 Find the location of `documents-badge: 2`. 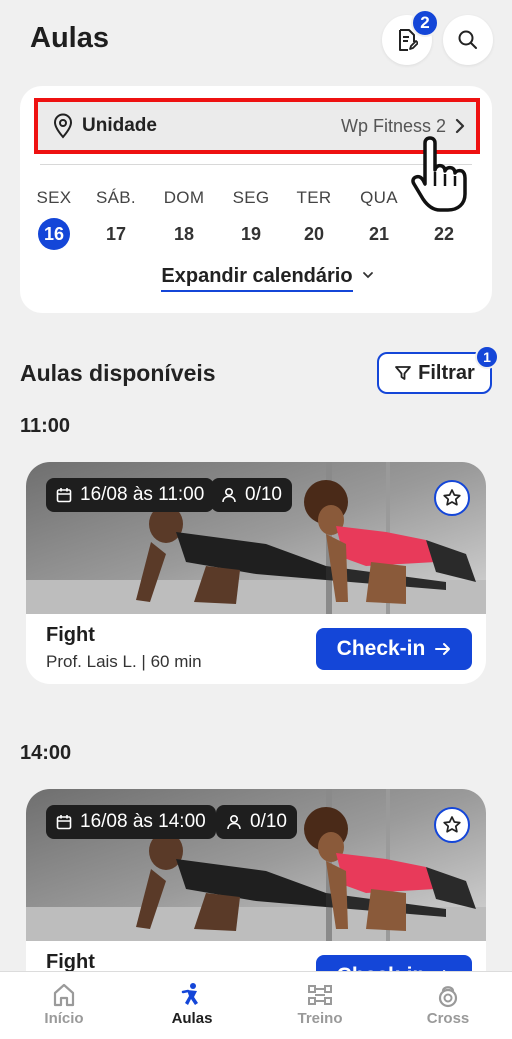

documents-badge: 2 is located at coordinates (425, 23).